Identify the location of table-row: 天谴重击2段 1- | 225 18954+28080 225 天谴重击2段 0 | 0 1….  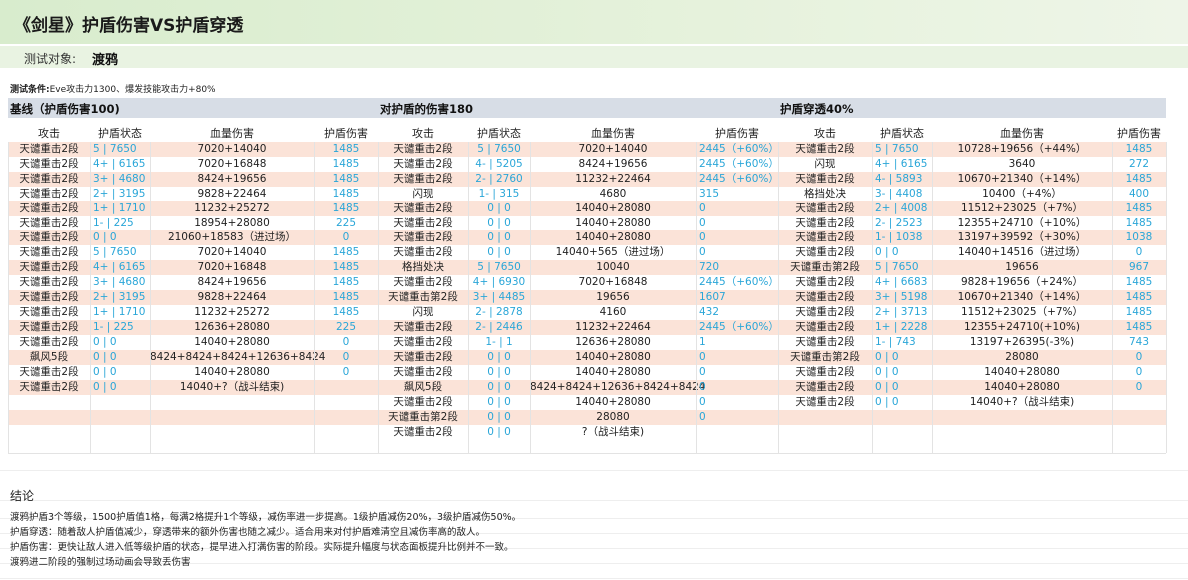
(587, 223).